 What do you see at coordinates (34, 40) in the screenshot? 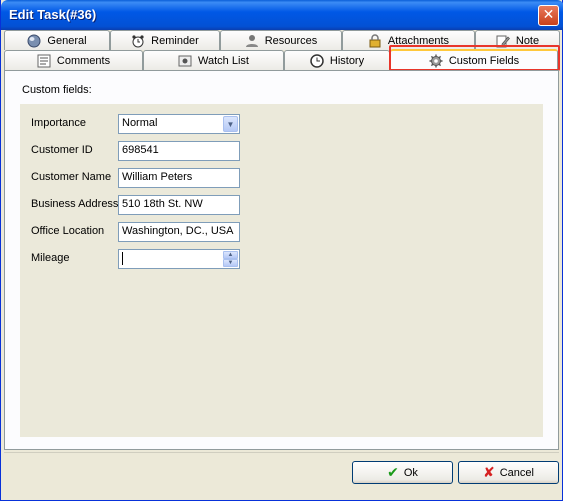
I see `globe-icon` at bounding box center [34, 40].